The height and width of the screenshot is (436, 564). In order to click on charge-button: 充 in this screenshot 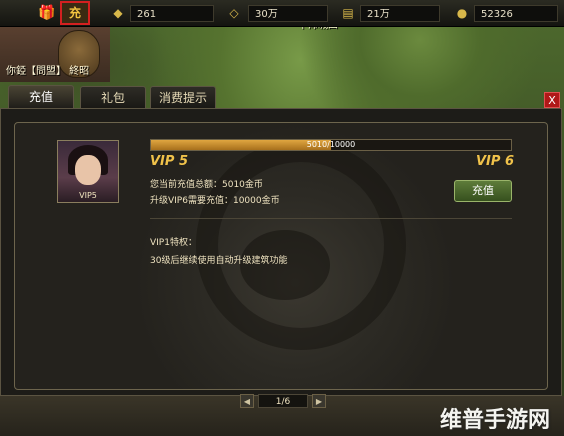, I will do `click(75, 13)`.